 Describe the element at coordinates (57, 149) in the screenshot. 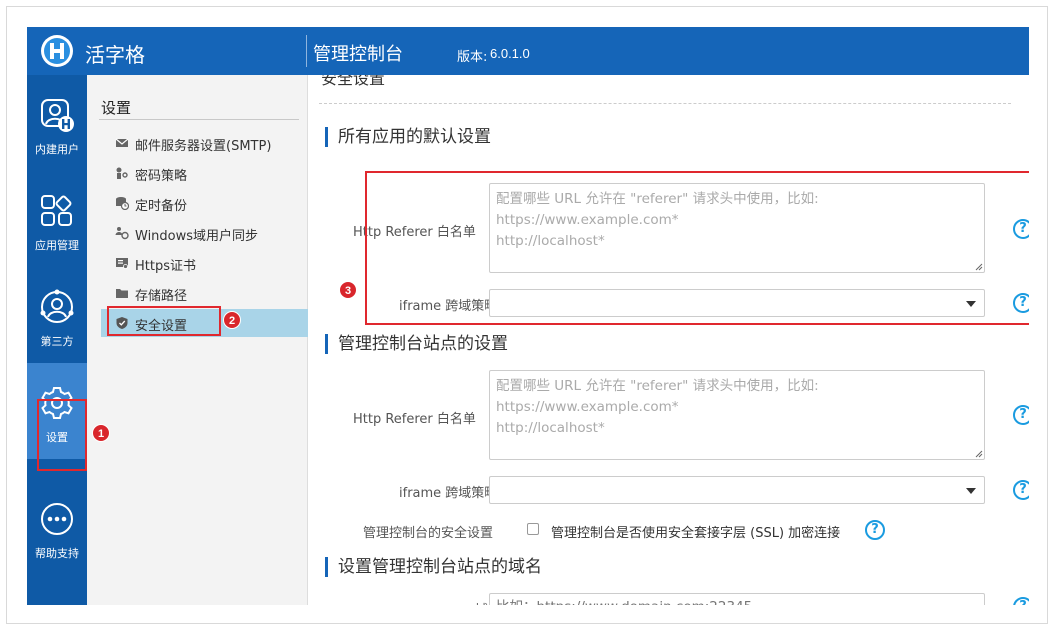

I see `rail-item-label: 内建用户` at that location.